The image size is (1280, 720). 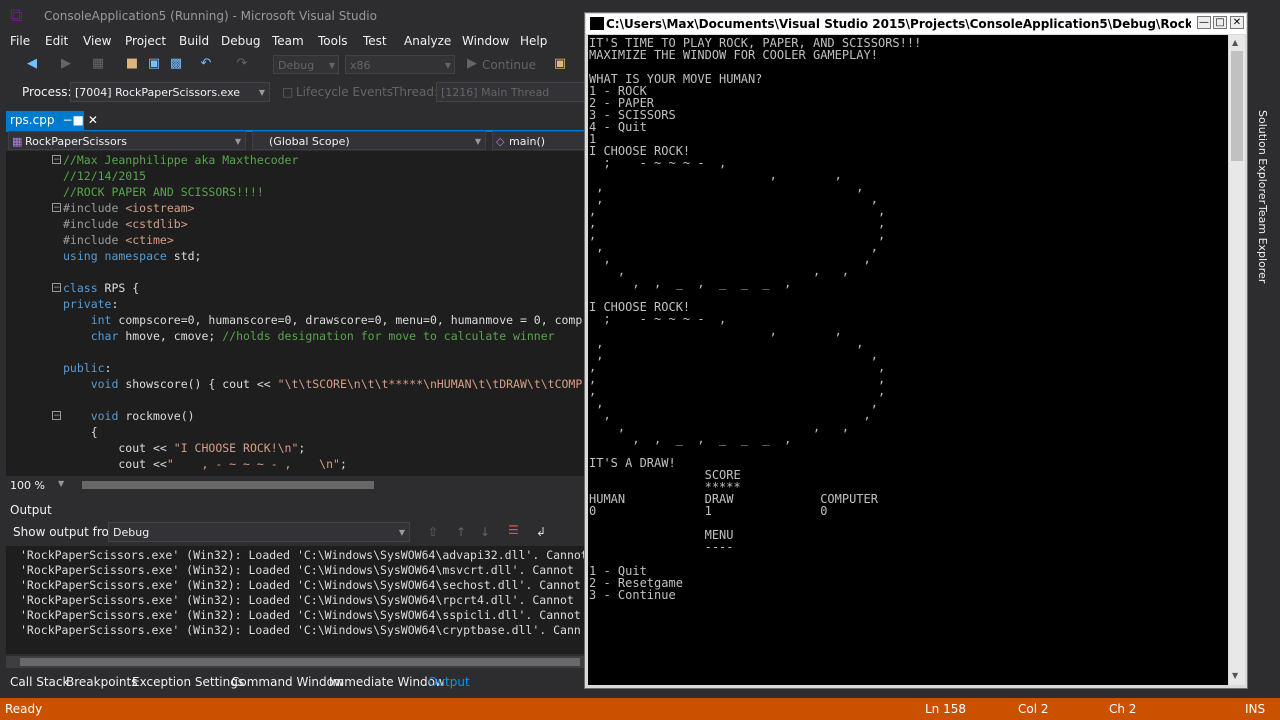 What do you see at coordinates (160, 208) in the screenshot?
I see `code-token: <iostream>` at bounding box center [160, 208].